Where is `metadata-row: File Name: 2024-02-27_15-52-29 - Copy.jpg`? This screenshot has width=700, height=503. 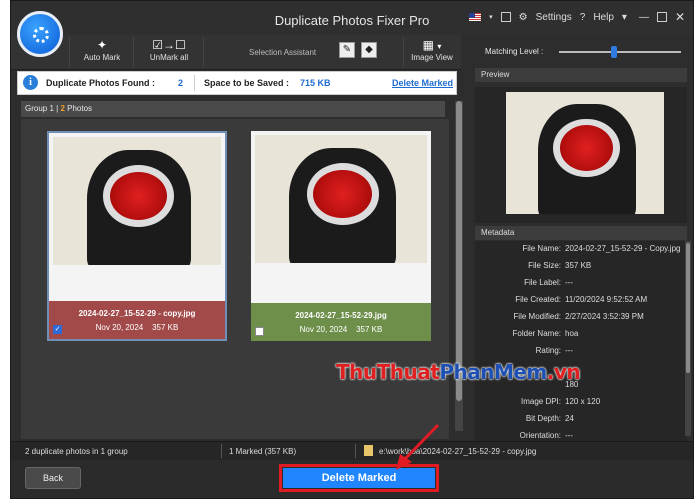
metadata-row: File Name: 2024-02-27_15-52-29 - Copy.jpg is located at coordinates (581, 252).